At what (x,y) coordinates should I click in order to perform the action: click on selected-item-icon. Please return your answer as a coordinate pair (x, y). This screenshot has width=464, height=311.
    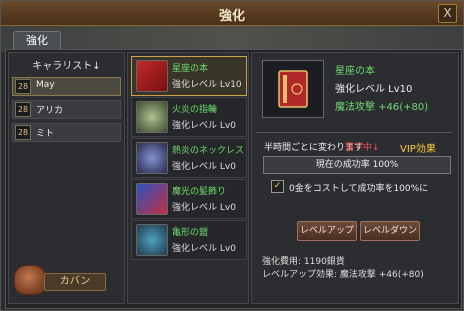
    Looking at the image, I should click on (293, 89).